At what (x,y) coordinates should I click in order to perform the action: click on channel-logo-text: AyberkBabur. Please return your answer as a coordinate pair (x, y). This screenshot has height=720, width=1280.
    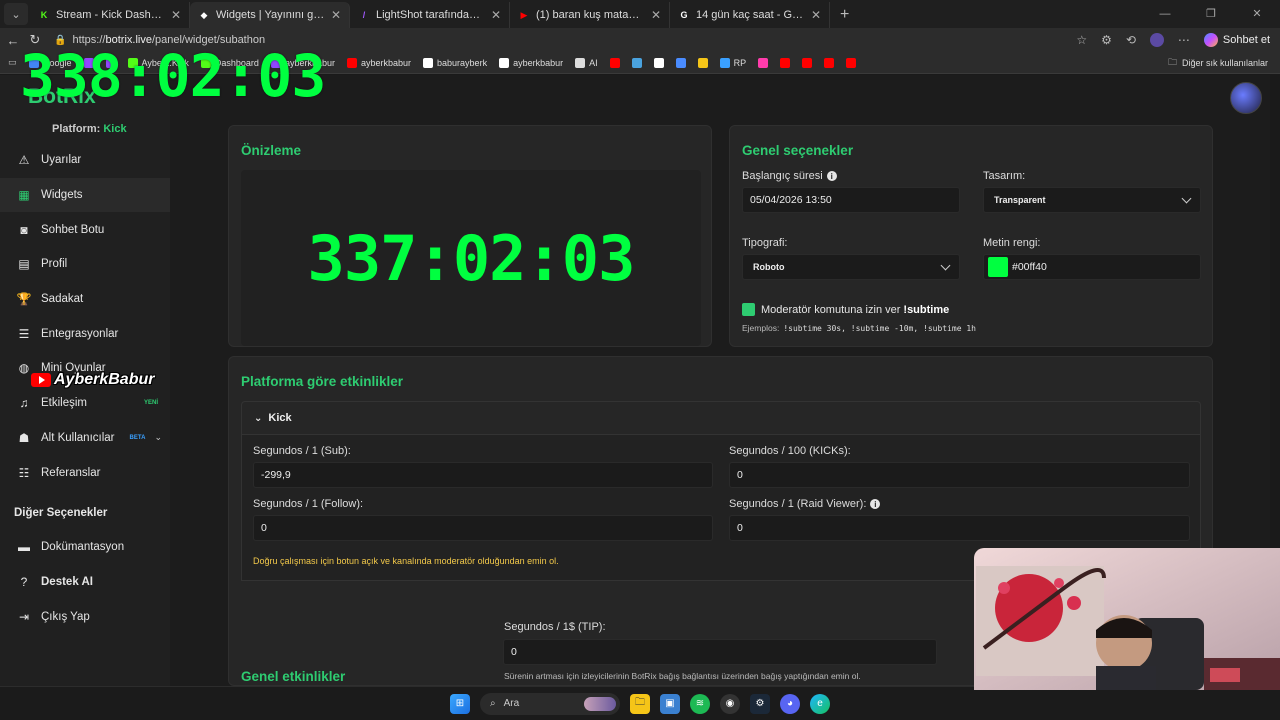
    Looking at the image, I should click on (104, 379).